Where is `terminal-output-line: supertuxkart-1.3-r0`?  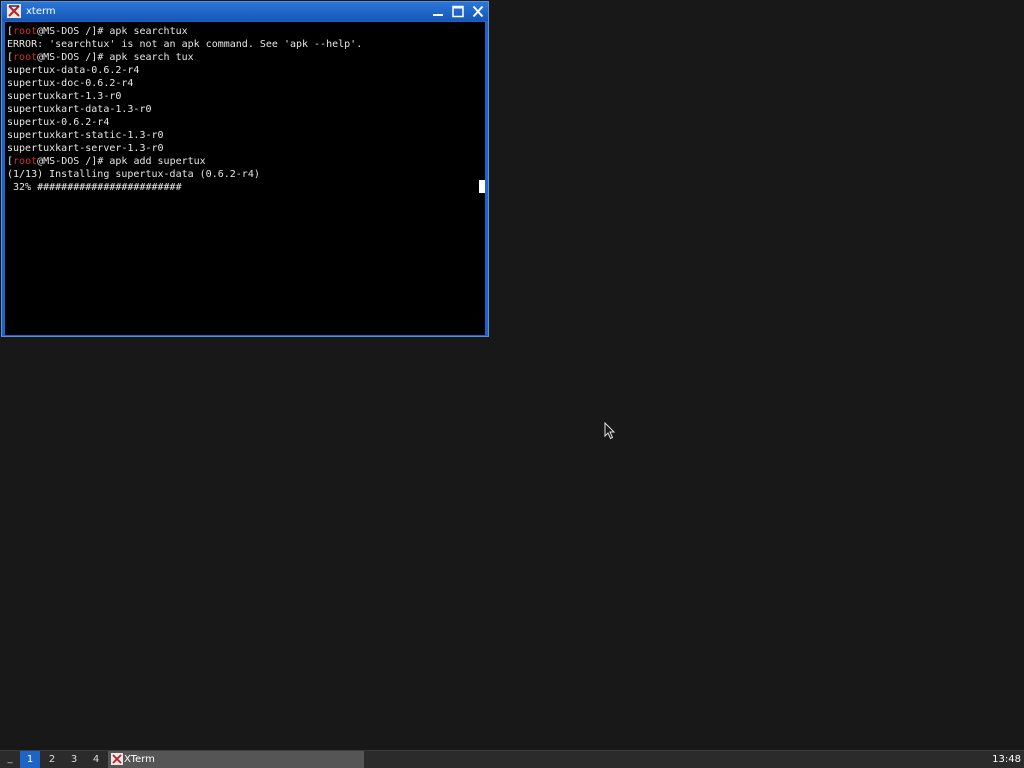
terminal-output-line: supertuxkart-1.3-r0 is located at coordinates (64, 96).